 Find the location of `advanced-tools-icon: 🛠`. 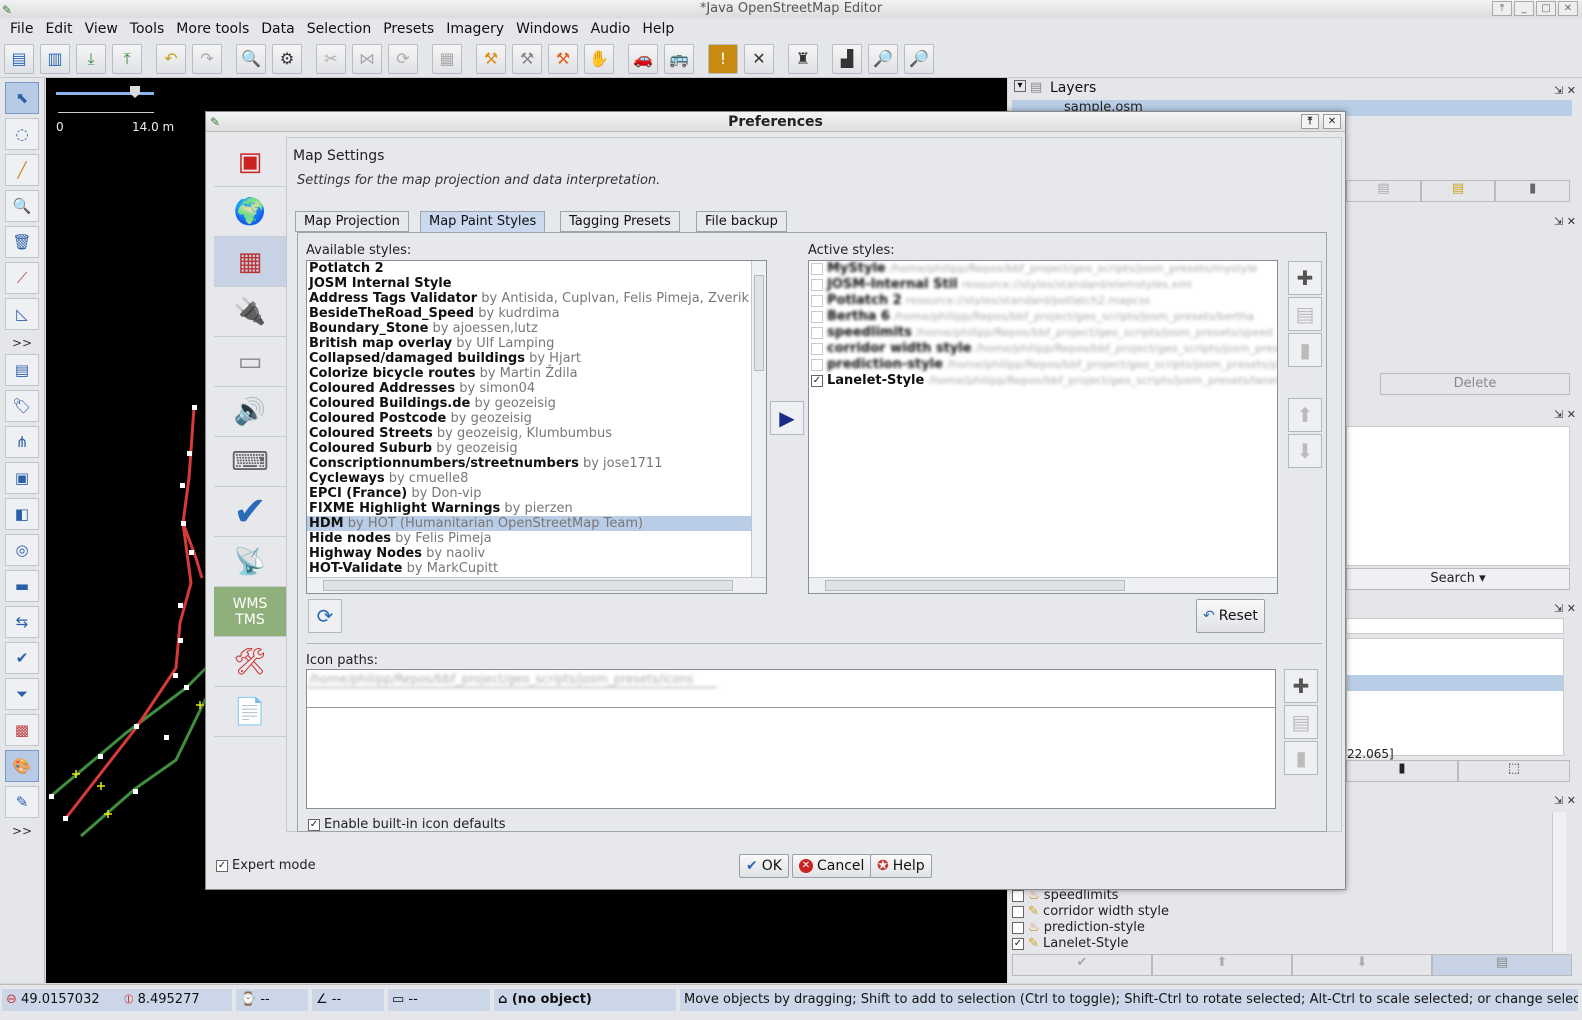

advanced-tools-icon: 🛠 is located at coordinates (250, 662).